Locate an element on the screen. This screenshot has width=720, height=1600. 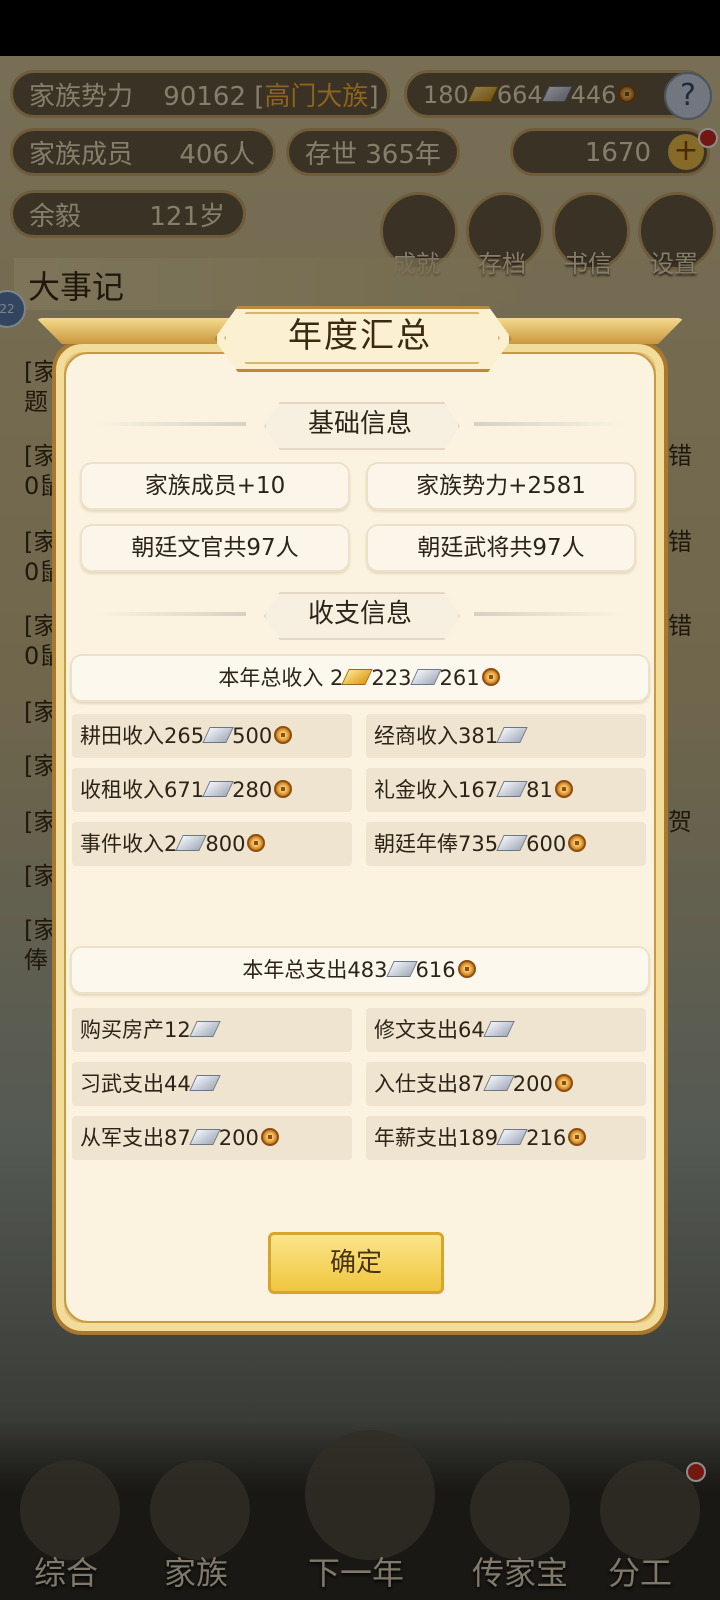
row-label: 耕田收入265 is located at coordinates (142, 736).